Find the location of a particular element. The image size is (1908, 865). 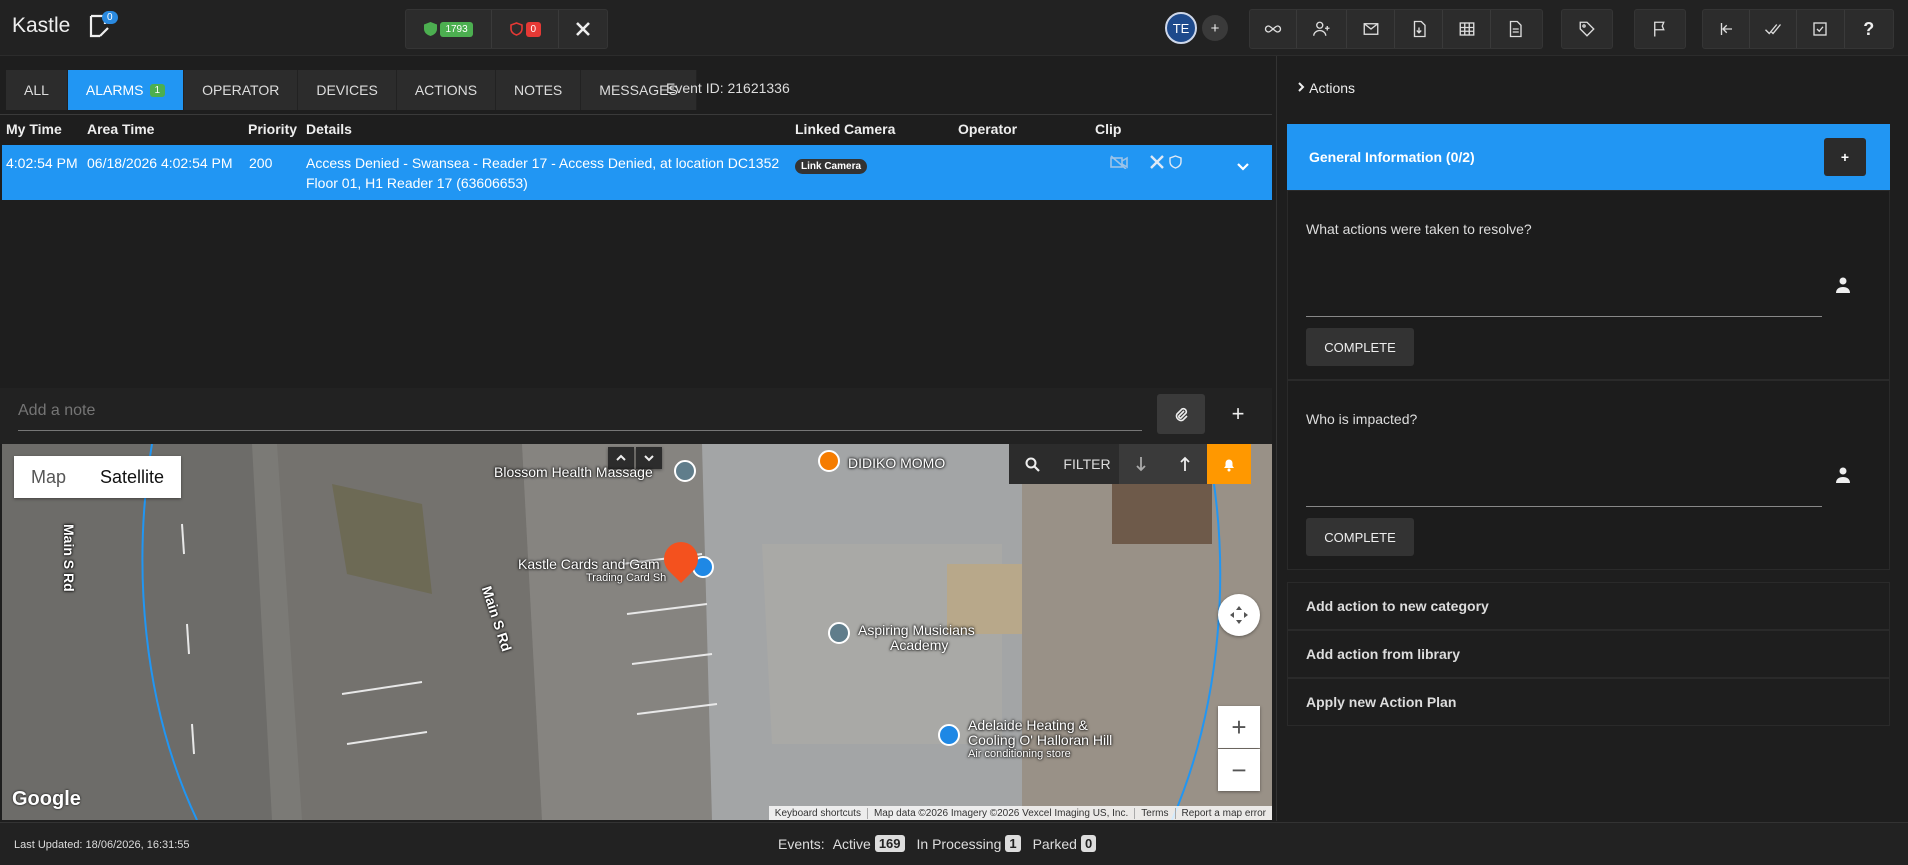

infinity-button is located at coordinates (1273, 29).